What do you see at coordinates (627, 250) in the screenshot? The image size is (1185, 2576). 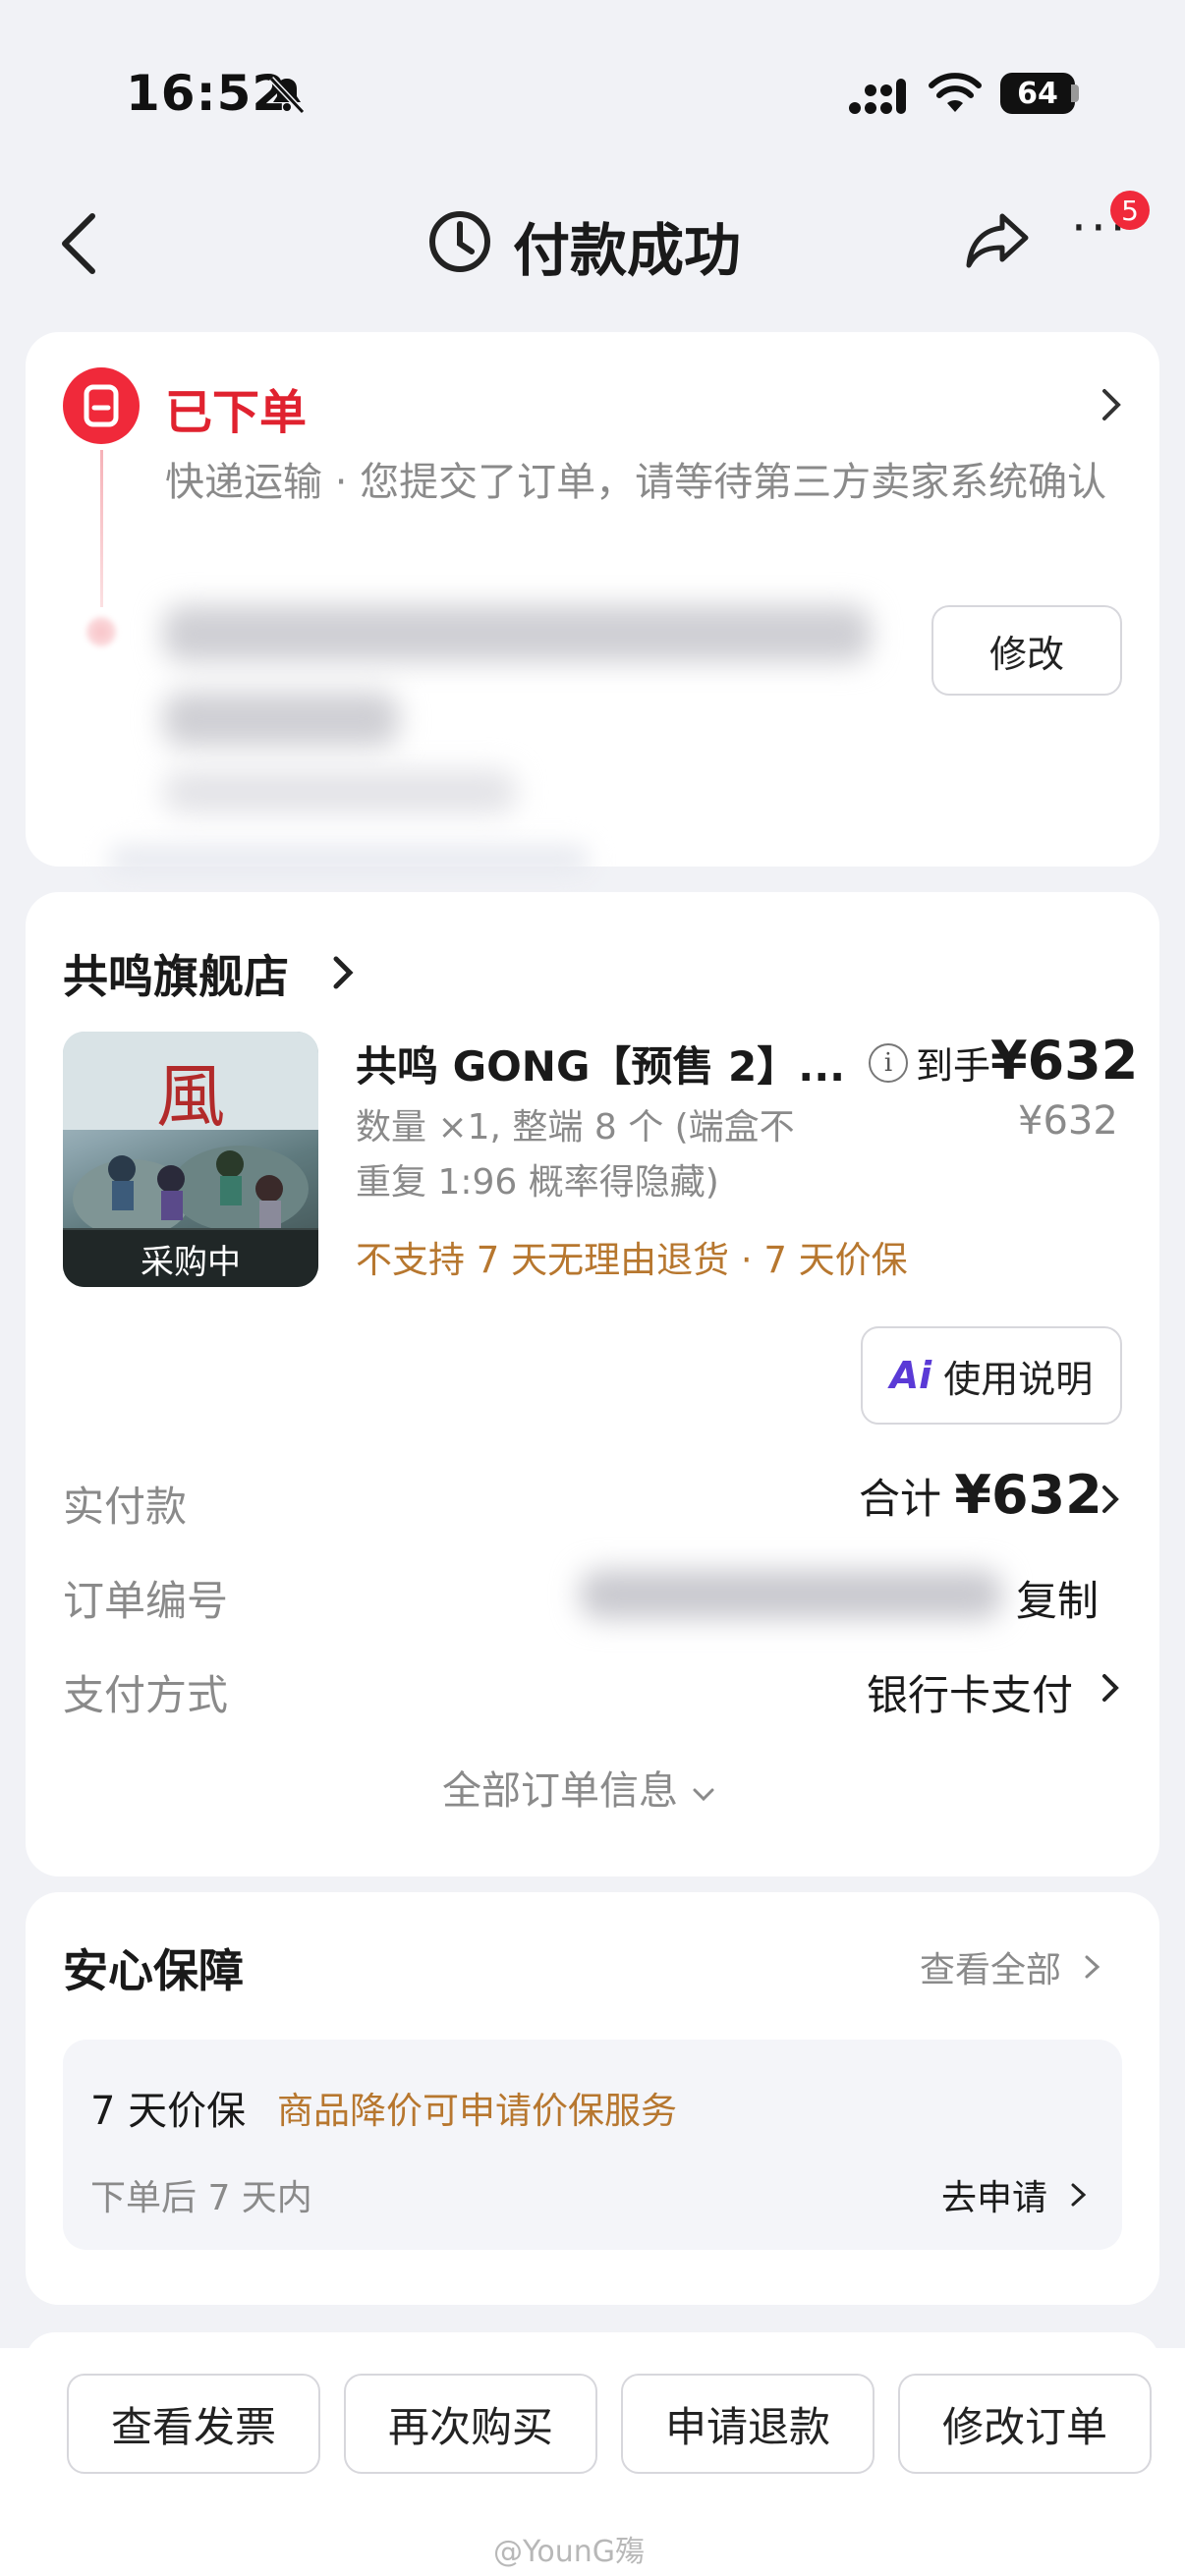 I see `page-title: 付款成功` at bounding box center [627, 250].